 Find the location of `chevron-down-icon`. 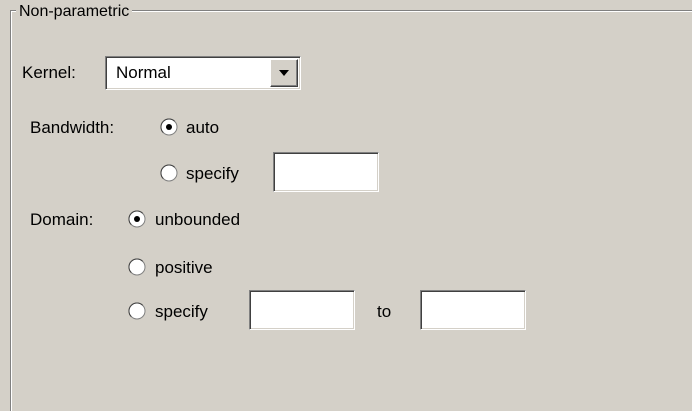

chevron-down-icon is located at coordinates (284, 73).